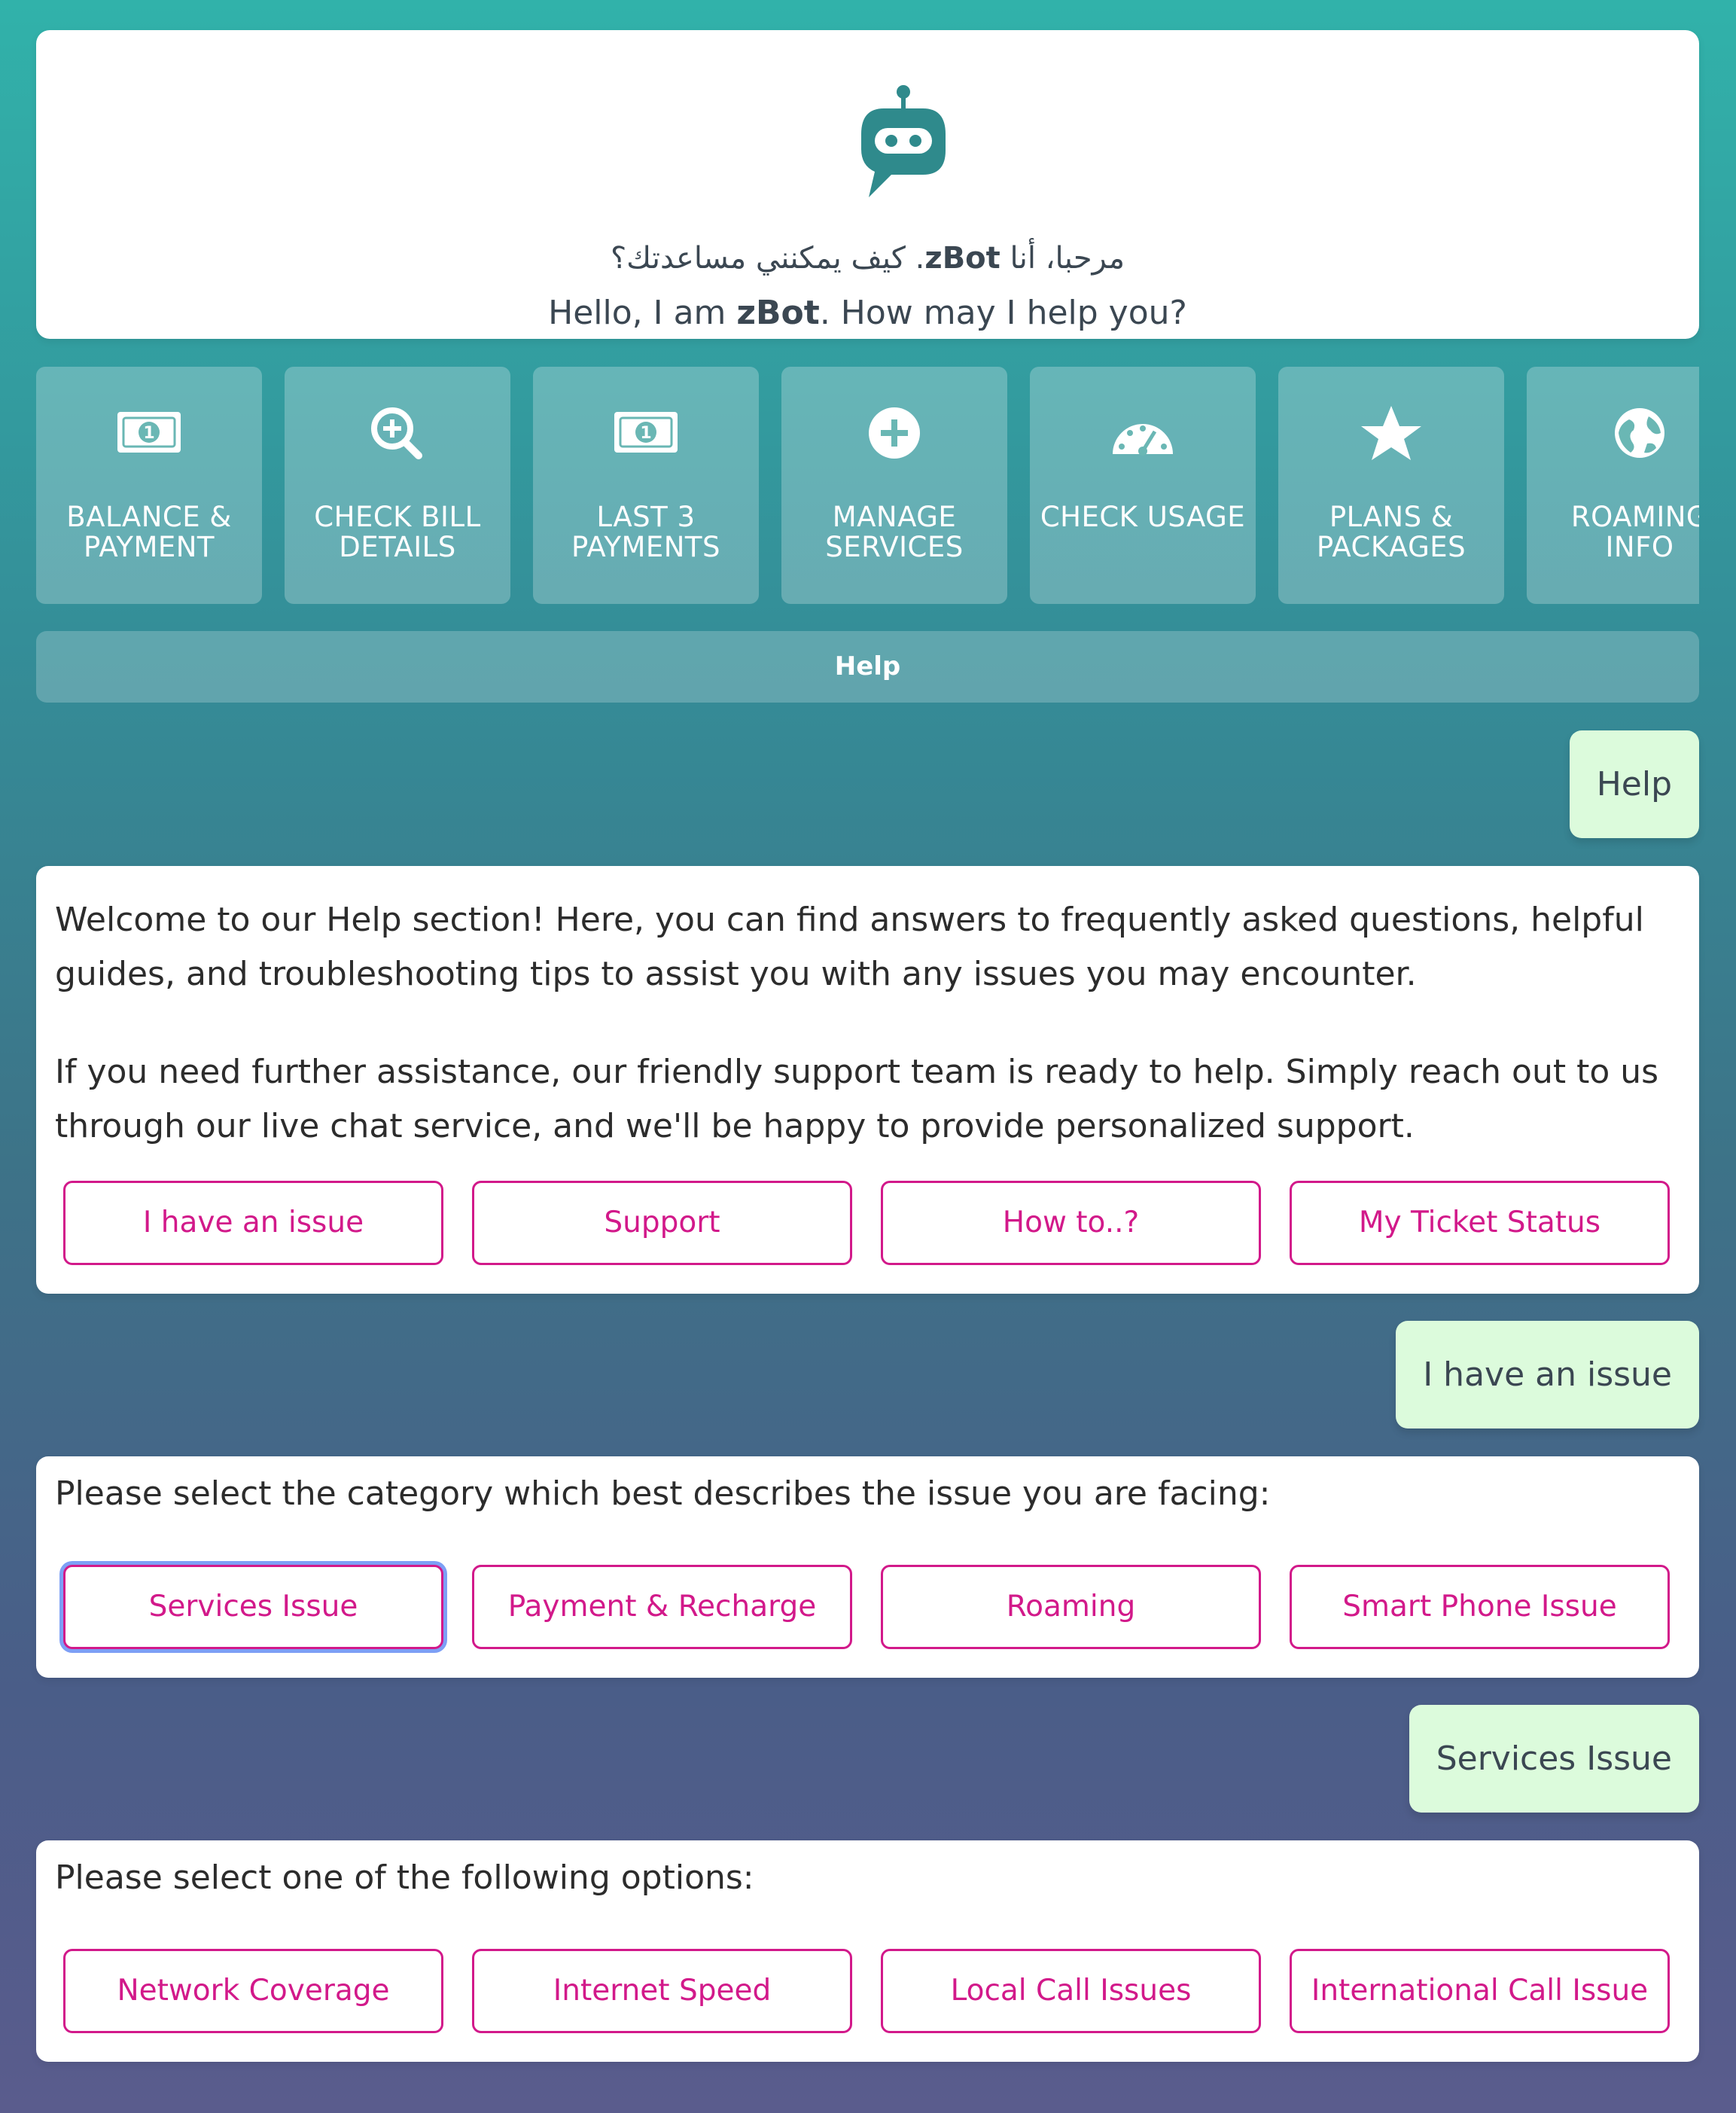 The image size is (1736, 2113). I want to click on robot-chat-icon, so click(903, 141).